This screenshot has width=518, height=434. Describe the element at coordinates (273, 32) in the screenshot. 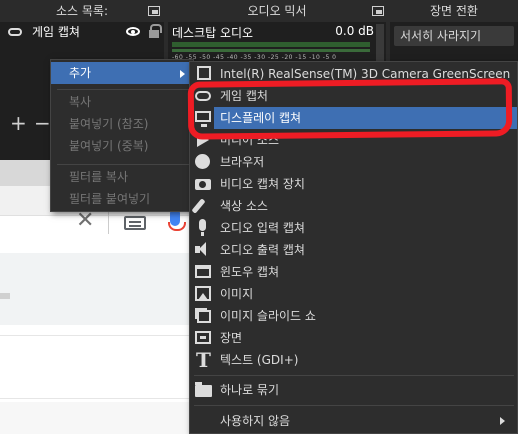

I see `mixer-channel: 데스크탑 오디오 0.0 dB` at that location.